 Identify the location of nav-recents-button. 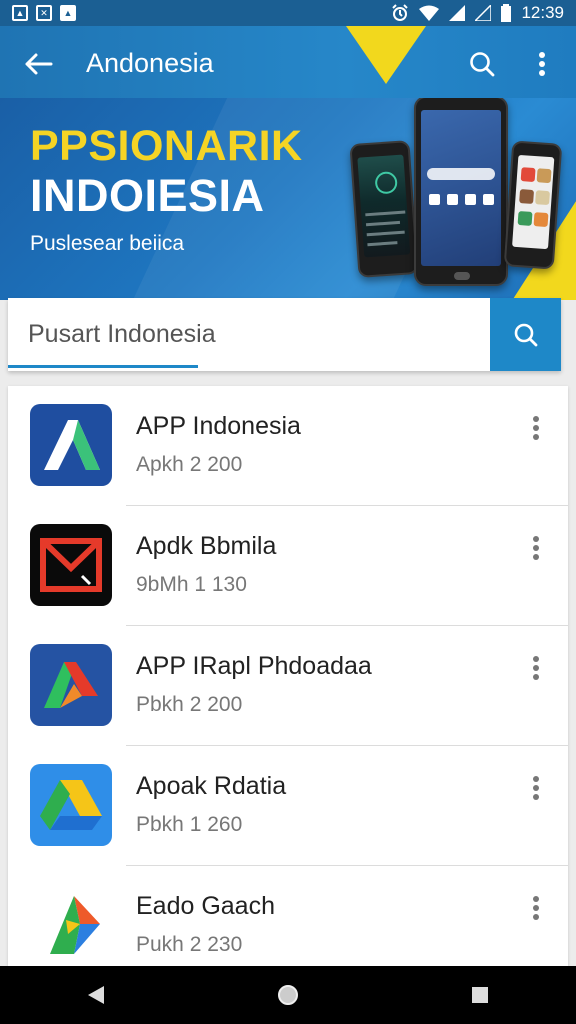
(480, 995).